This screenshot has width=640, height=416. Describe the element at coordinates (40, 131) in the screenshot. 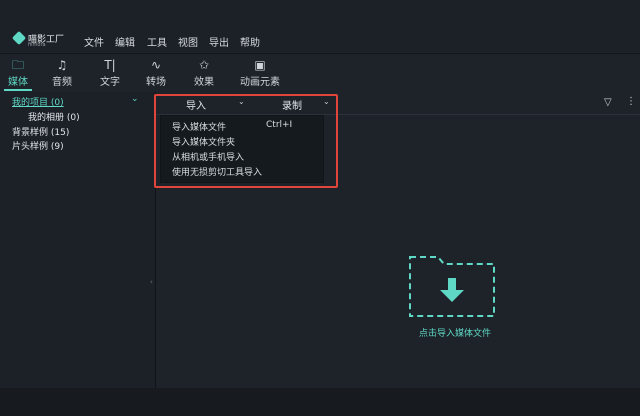

I see `tree-background-samples: 背景样例 (15)` at that location.